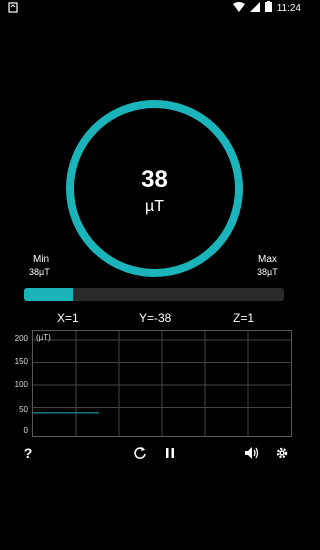 The height and width of the screenshot is (550, 320). What do you see at coordinates (39, 272) in the screenshot?
I see `min-value: 38µT` at bounding box center [39, 272].